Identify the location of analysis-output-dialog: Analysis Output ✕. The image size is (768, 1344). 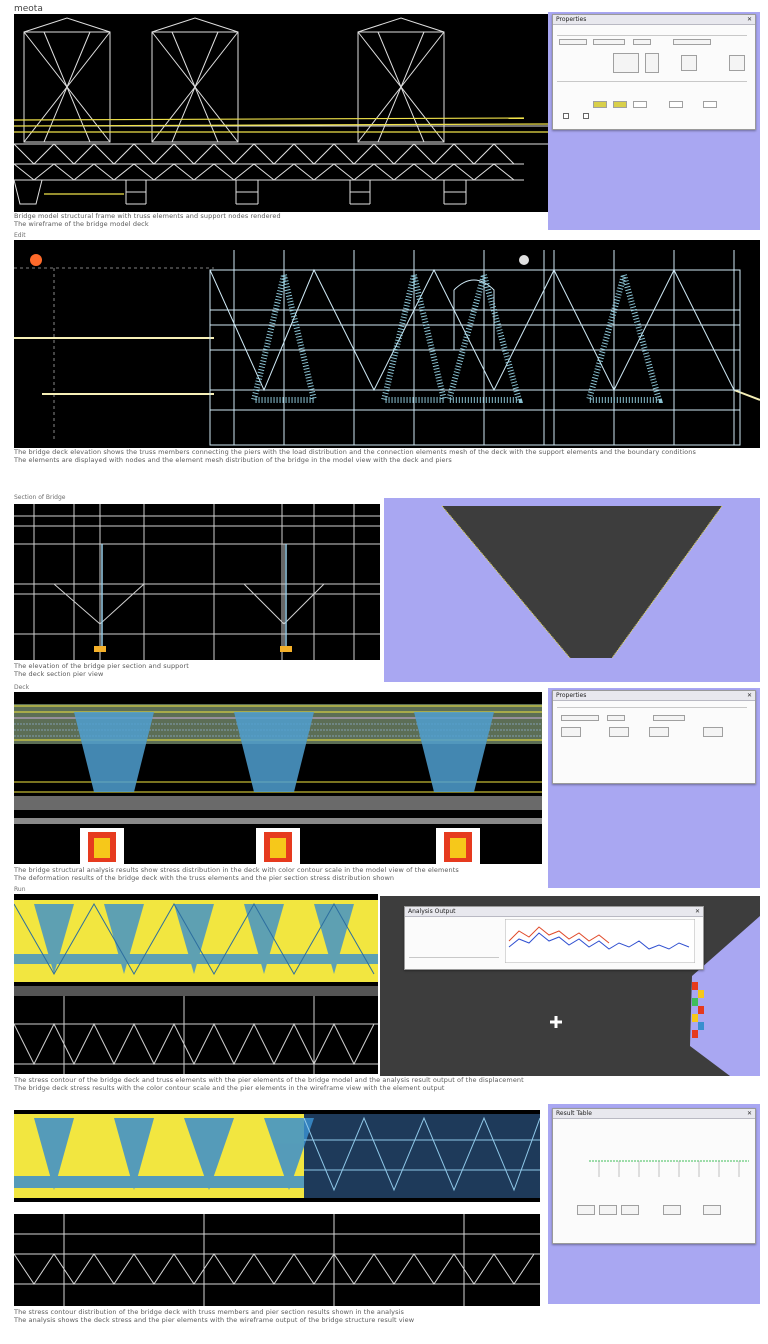
(554, 938).